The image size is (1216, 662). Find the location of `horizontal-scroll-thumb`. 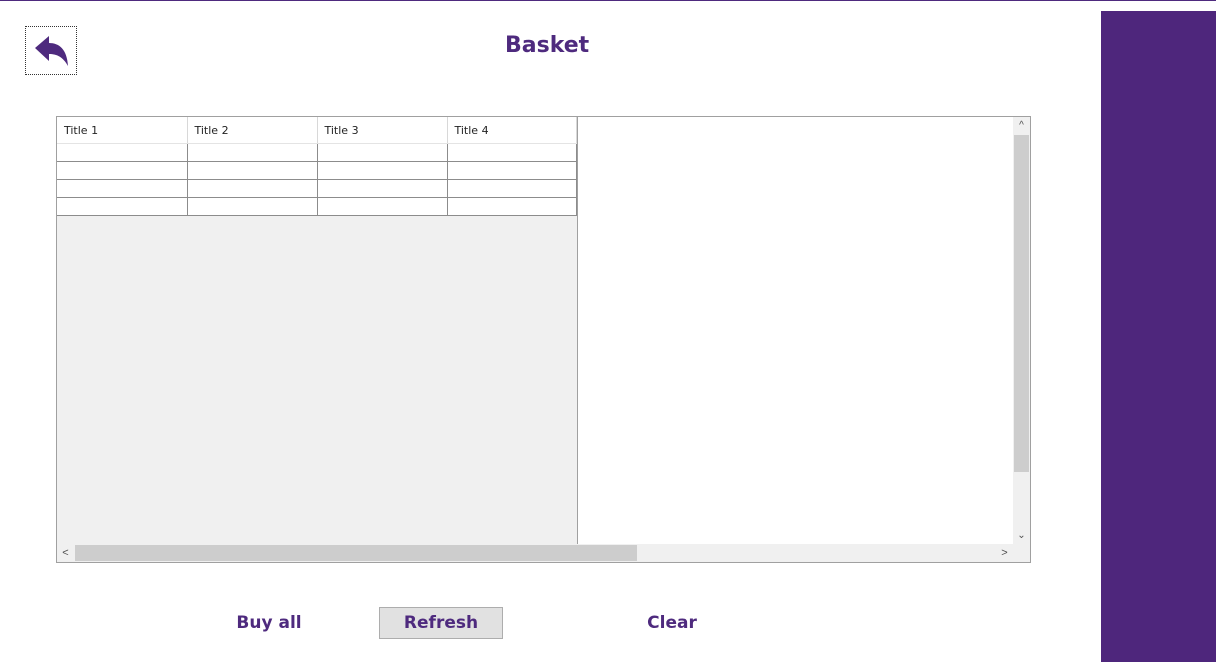

horizontal-scroll-thumb is located at coordinates (356, 553).